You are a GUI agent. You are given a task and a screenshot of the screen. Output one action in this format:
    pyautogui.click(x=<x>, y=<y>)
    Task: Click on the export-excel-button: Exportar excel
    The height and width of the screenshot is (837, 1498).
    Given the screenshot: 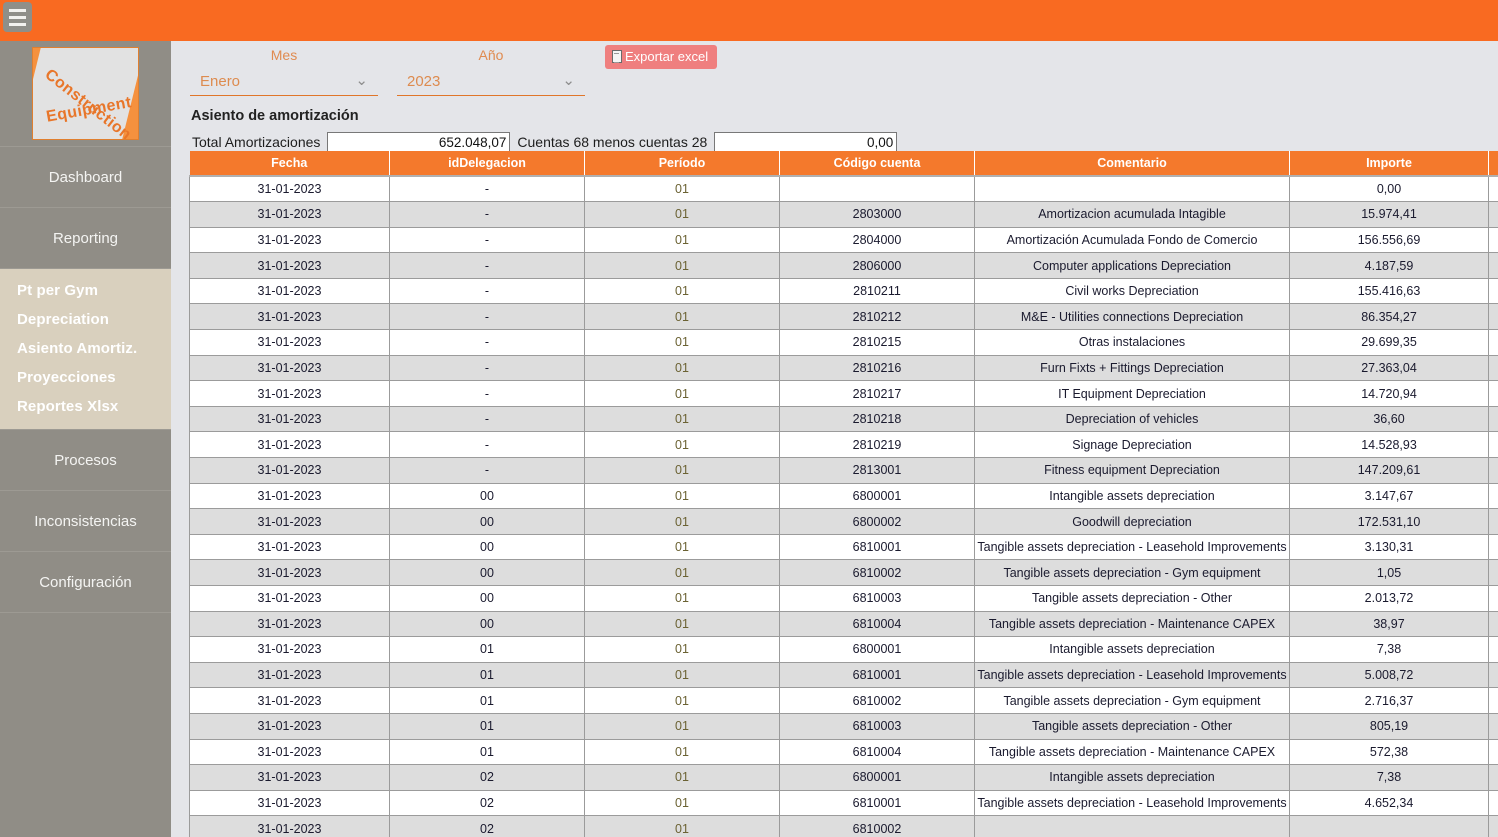 What is the action you would take?
    pyautogui.click(x=661, y=57)
    